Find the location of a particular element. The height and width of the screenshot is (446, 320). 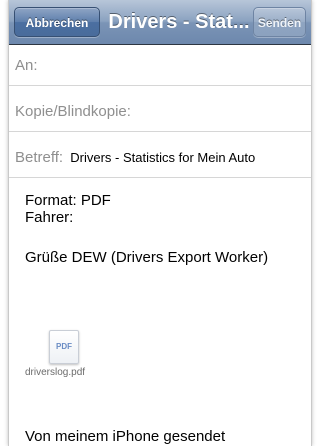

subject-value: Drivers - Statistics for Mein Auto is located at coordinates (162, 157).